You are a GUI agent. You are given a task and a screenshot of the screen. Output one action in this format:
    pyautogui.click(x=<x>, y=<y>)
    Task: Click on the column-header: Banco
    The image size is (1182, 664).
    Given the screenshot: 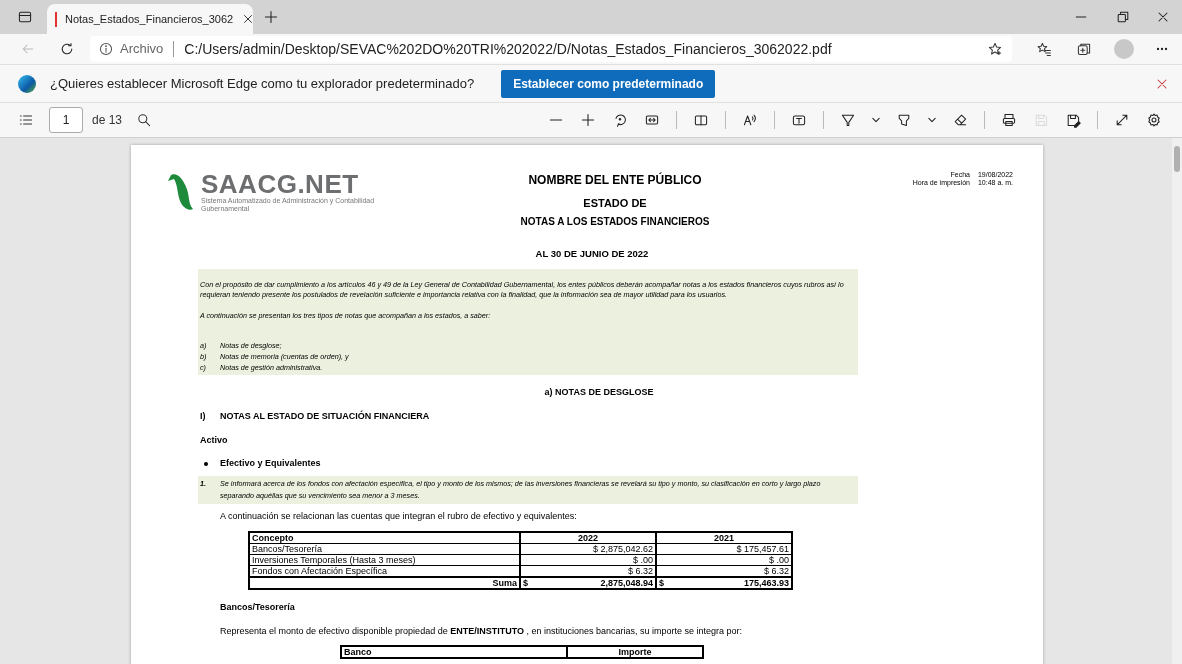 What is the action you would take?
    pyautogui.click(x=454, y=652)
    